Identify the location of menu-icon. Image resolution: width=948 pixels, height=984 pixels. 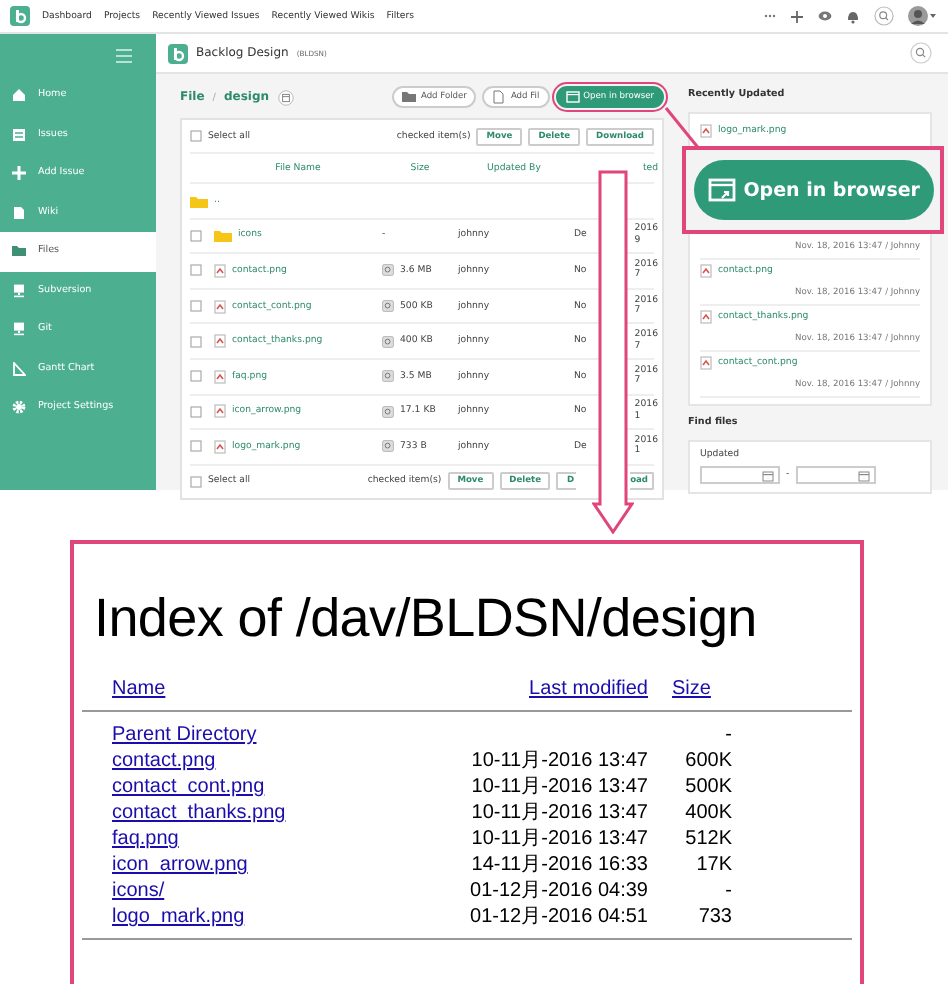
(124, 55).